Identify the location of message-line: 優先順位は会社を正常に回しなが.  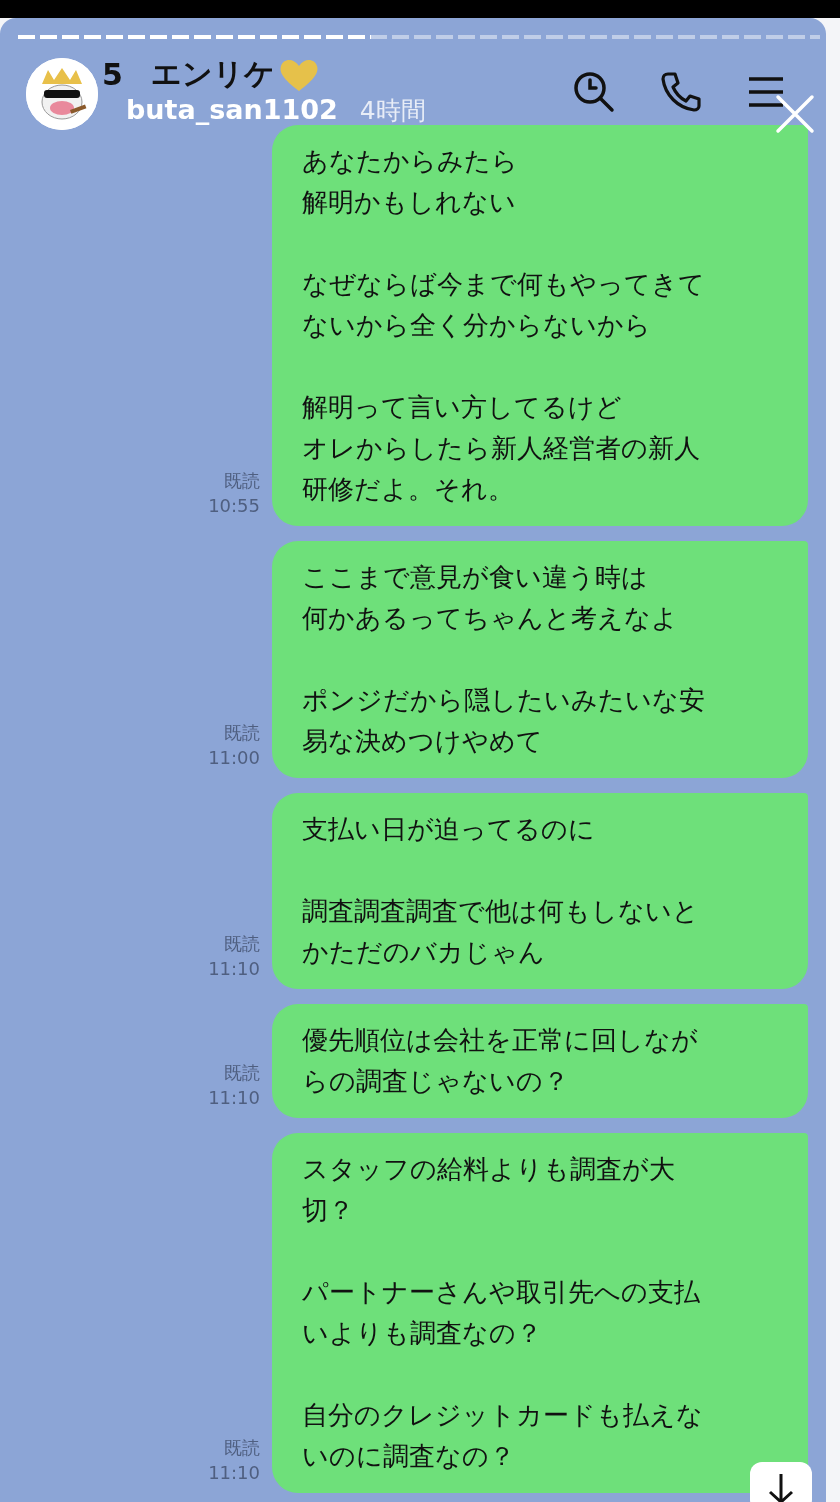
(500, 1040).